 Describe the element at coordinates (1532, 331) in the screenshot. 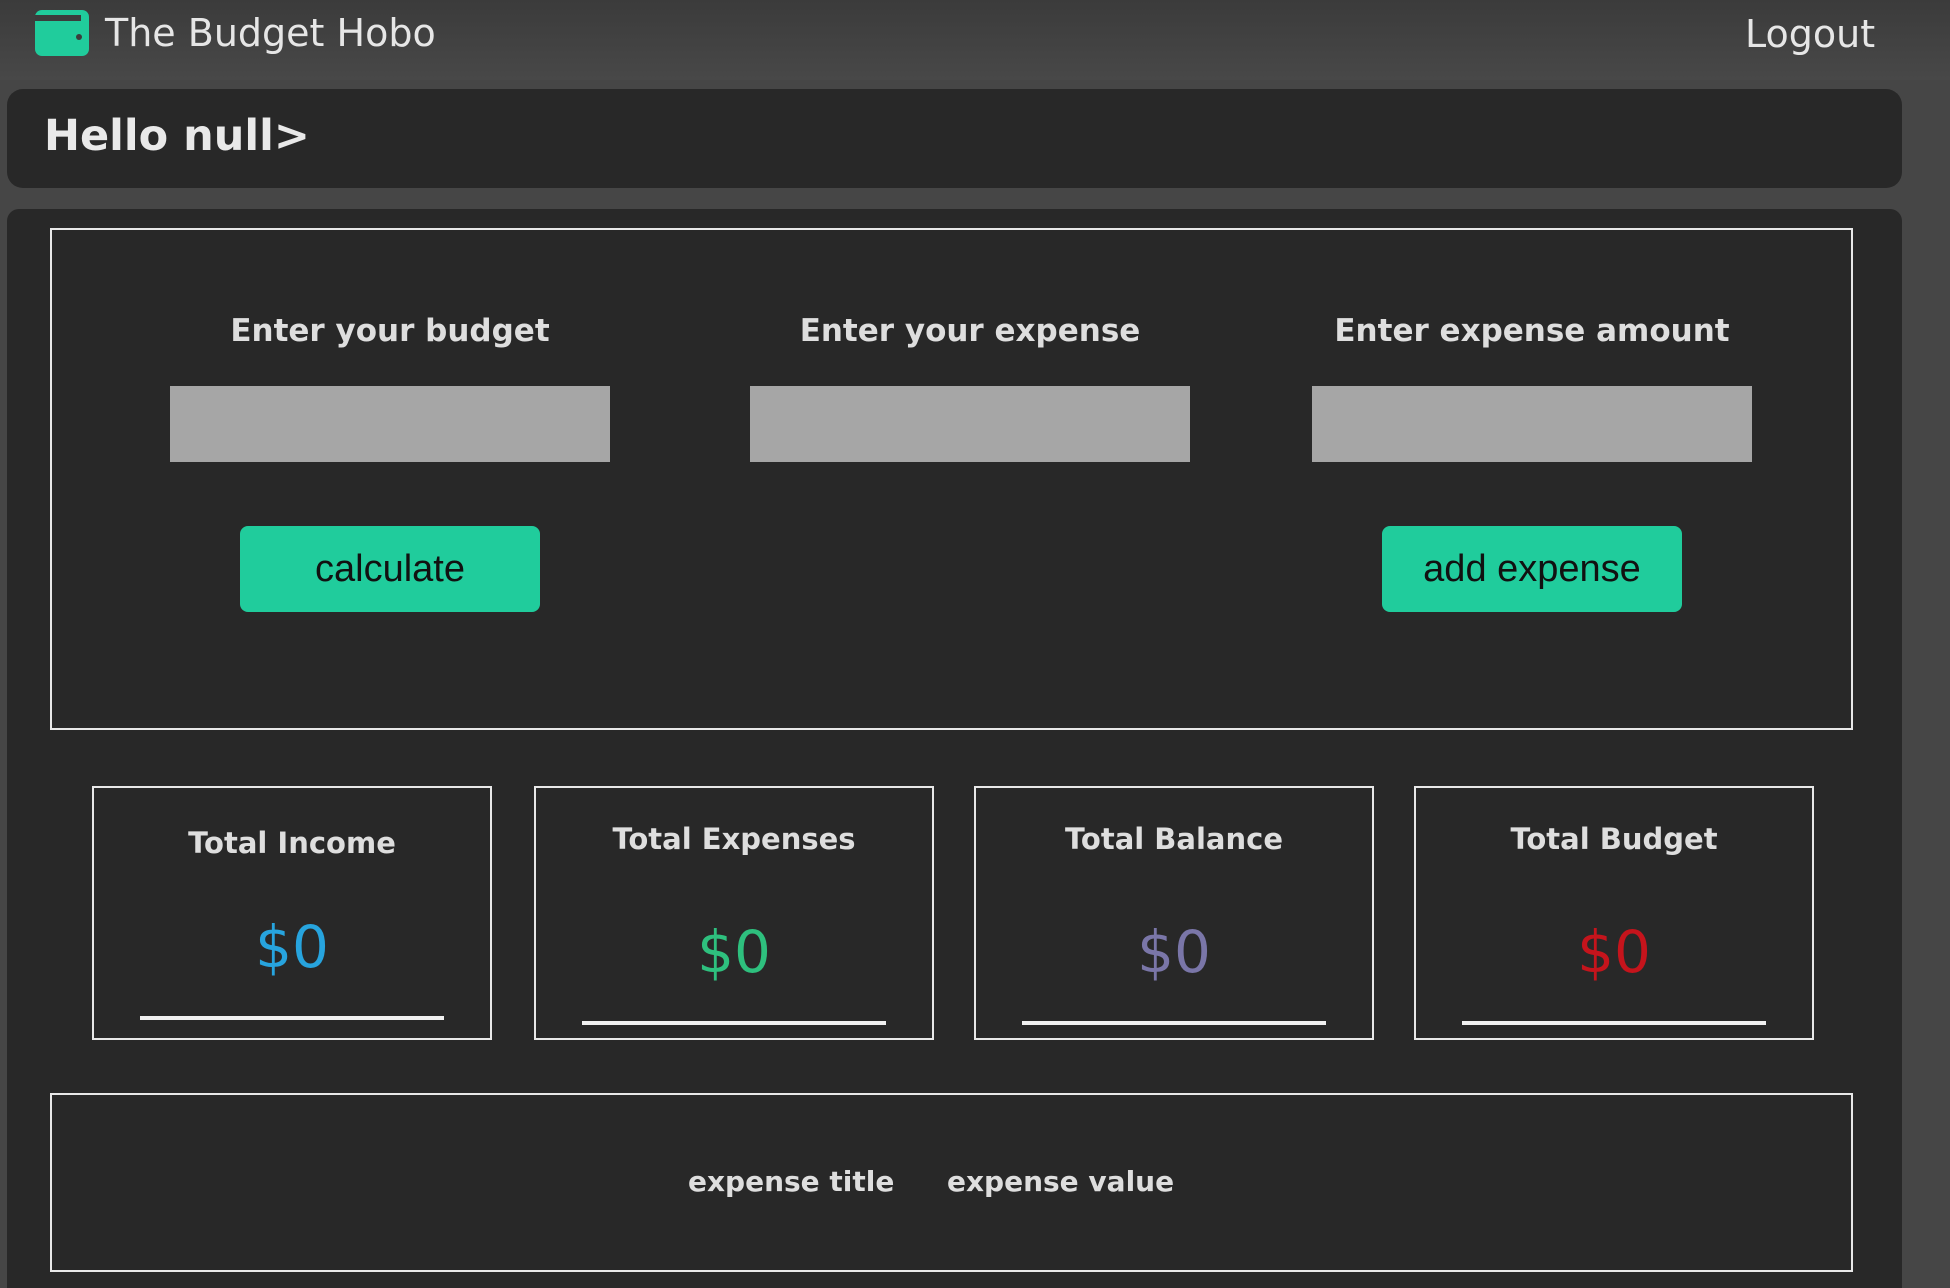

I see `expense-amount-label: Enter expense amount` at that location.